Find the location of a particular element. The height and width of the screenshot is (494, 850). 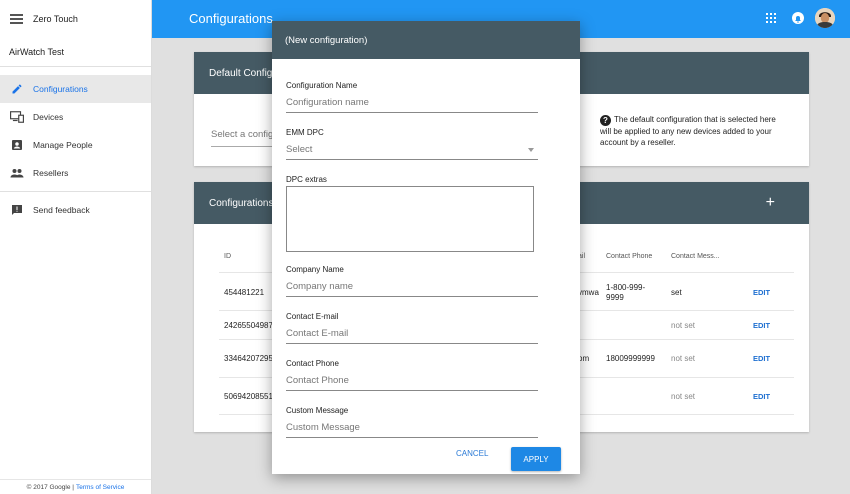

sidebar-item-devices: Devices is located at coordinates (75, 117).